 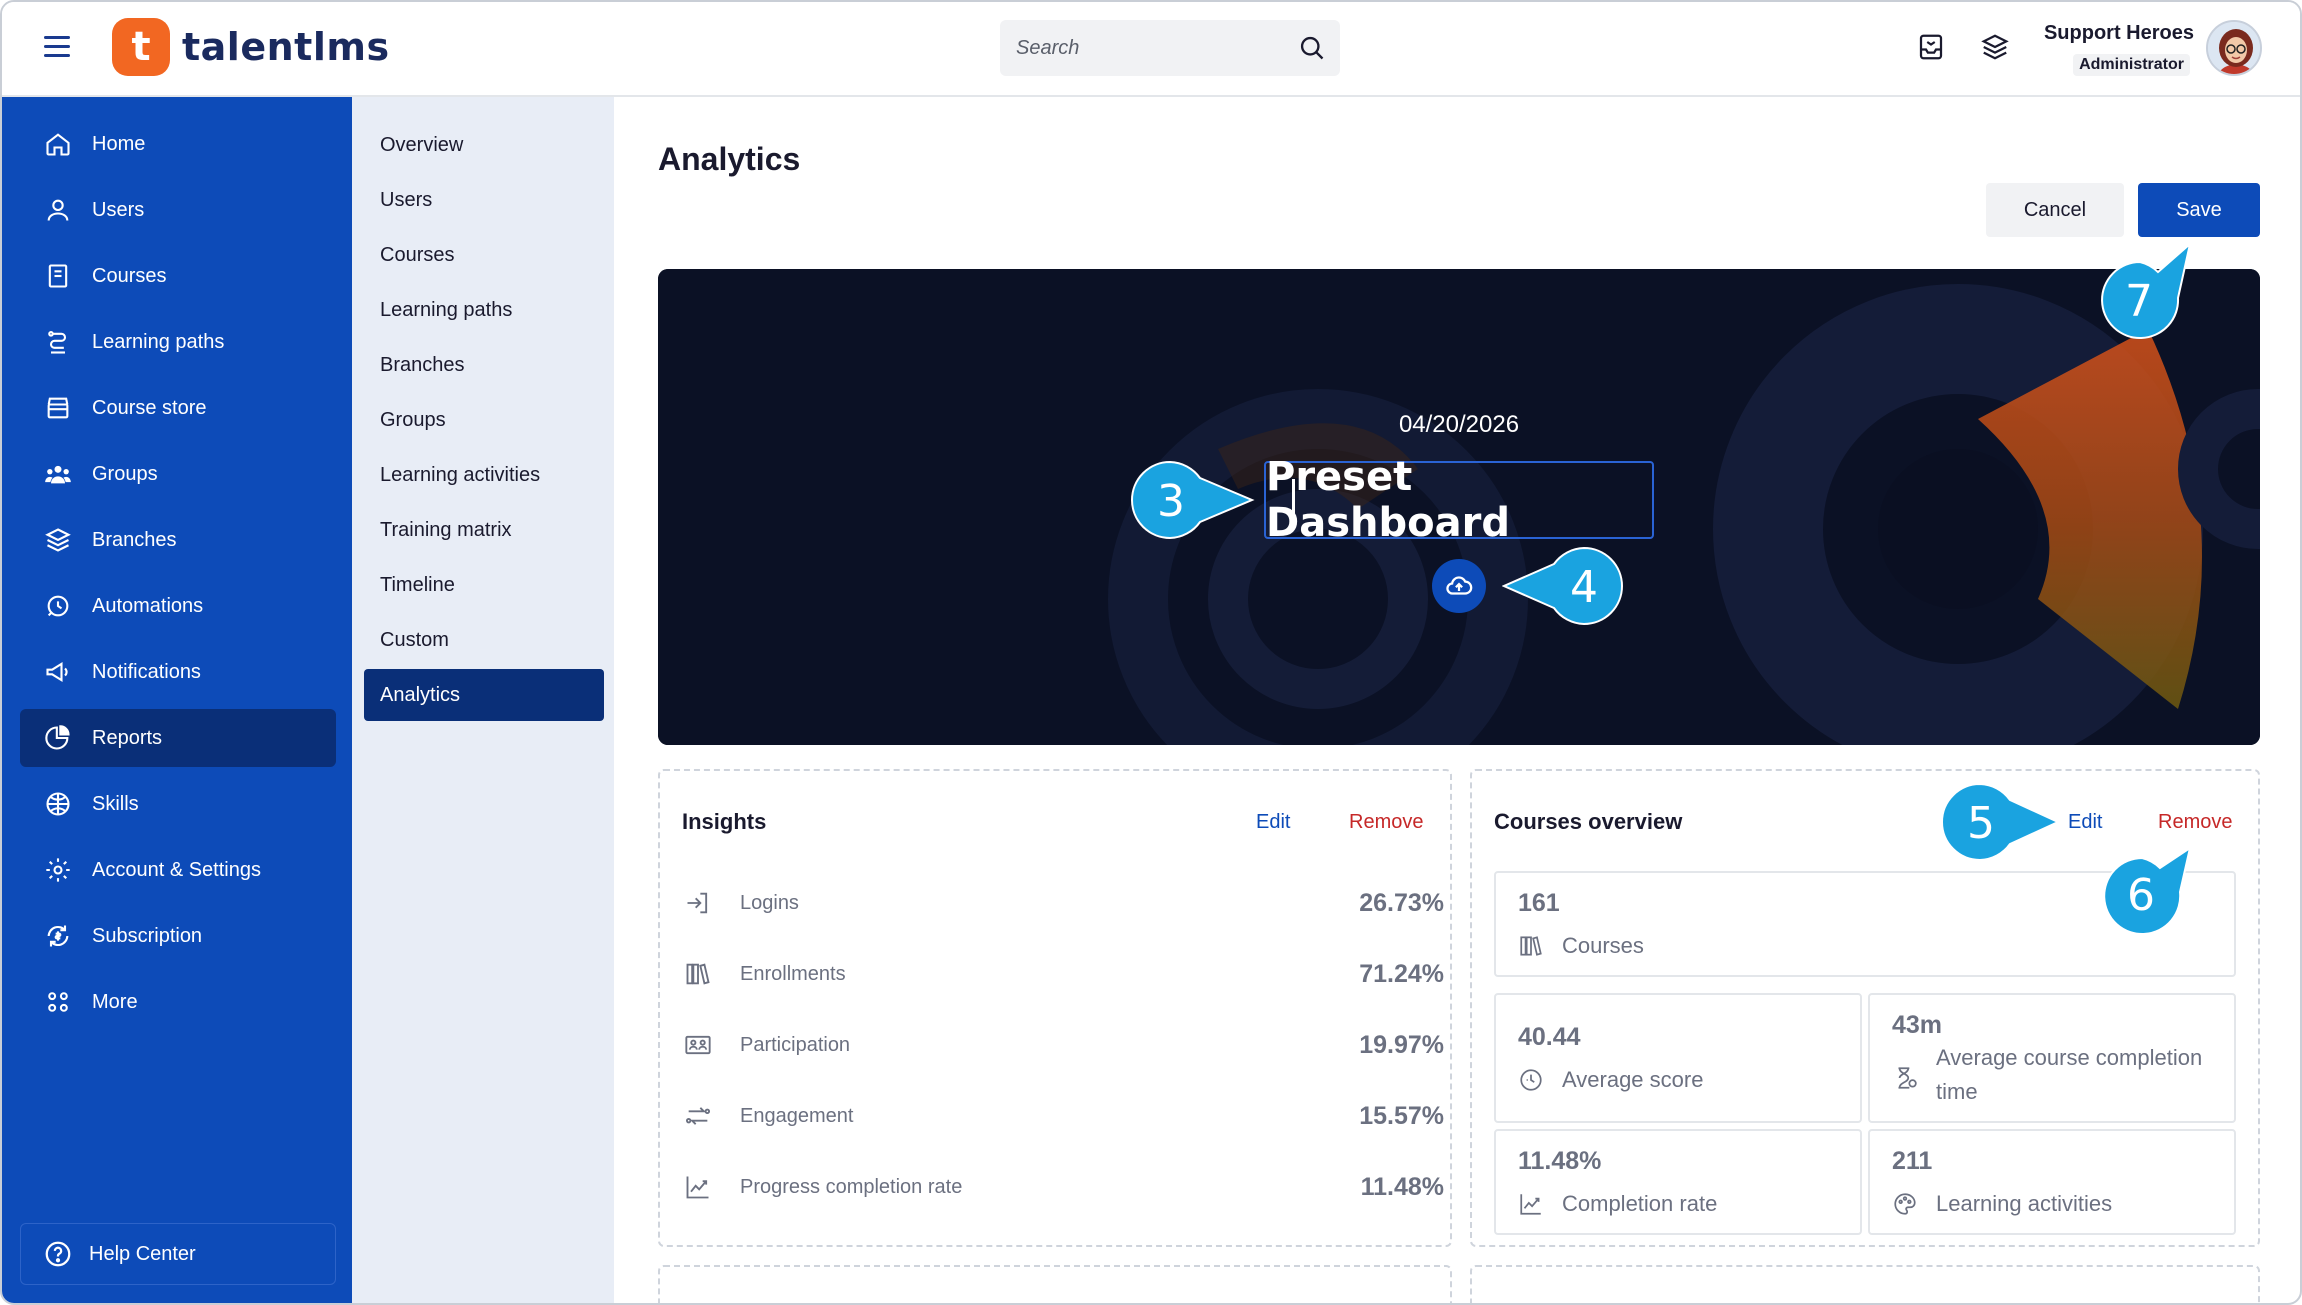 What do you see at coordinates (178, 1002) in the screenshot?
I see `sidebar-item-more: More` at bounding box center [178, 1002].